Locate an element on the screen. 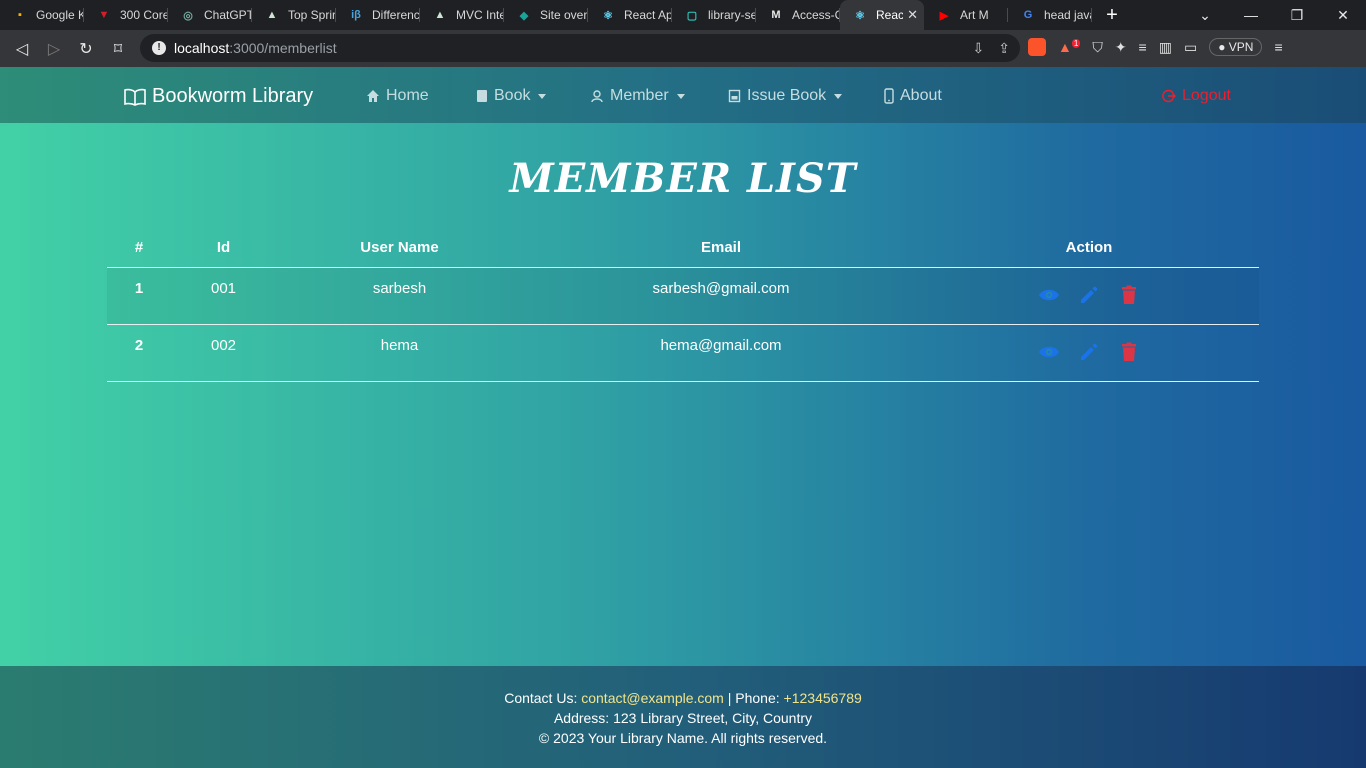 Image resolution: width=1366 pixels, height=768 pixels. tab-title: ChatGPT is located at coordinates (228, 15).